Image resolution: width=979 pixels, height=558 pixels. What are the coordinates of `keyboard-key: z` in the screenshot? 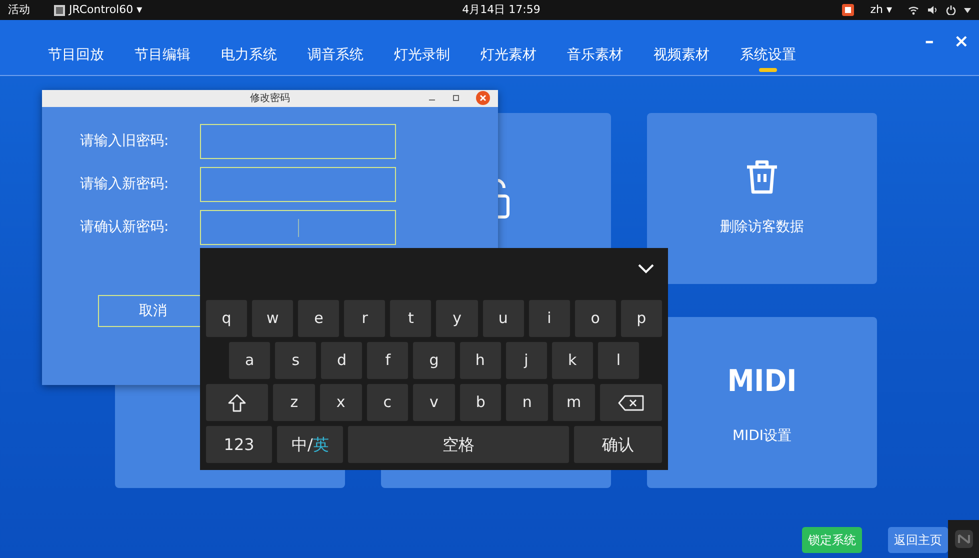 It's located at (294, 402).